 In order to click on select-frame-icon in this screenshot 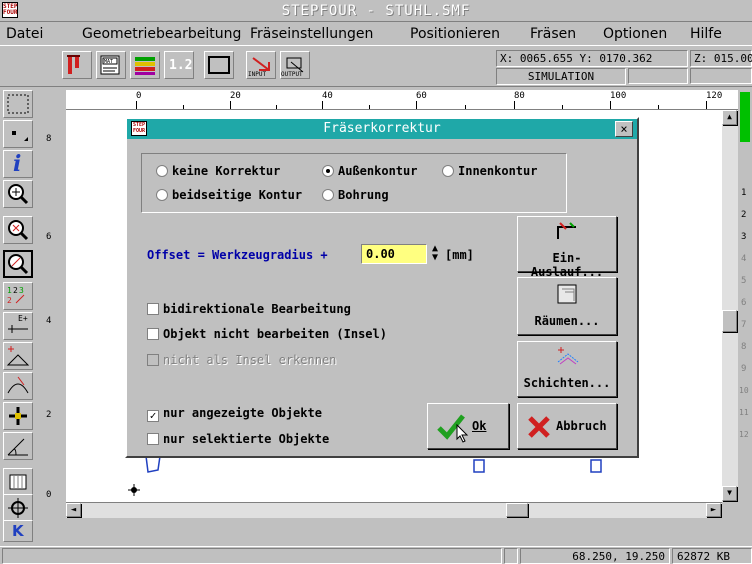, I will do `click(18, 104)`.